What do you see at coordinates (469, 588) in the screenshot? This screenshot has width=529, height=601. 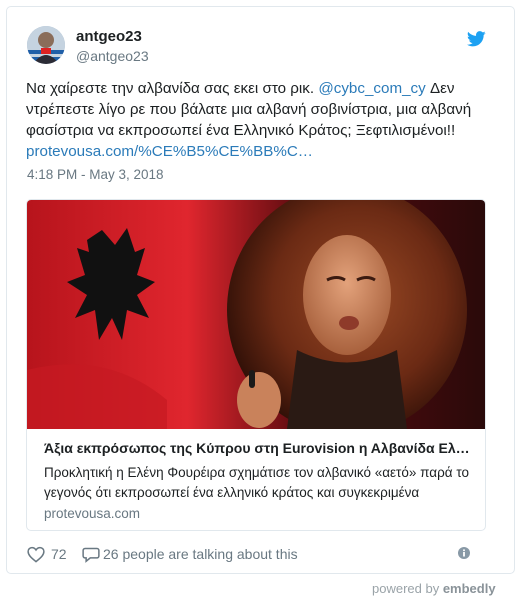 I see `embedly-brand: embedly` at bounding box center [469, 588].